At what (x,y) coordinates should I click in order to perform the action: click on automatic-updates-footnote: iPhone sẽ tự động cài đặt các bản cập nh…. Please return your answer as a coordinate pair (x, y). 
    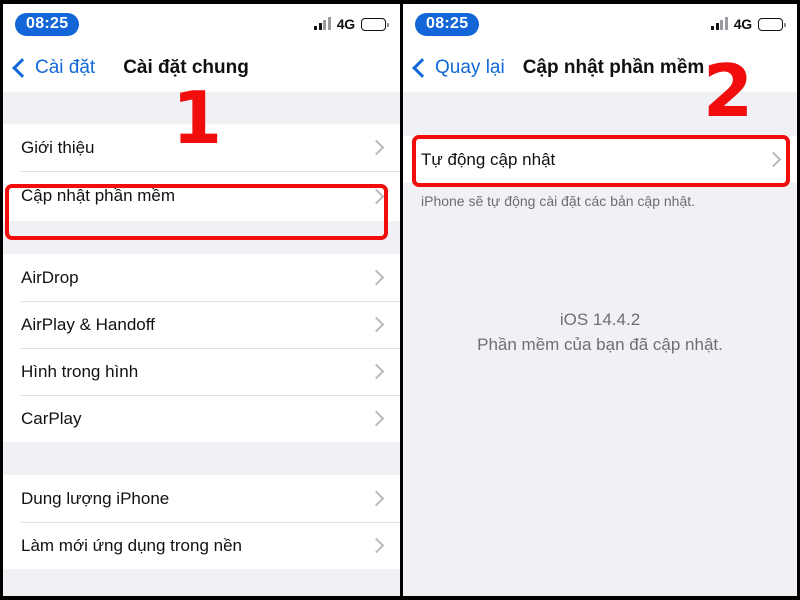
    Looking at the image, I should click on (558, 201).